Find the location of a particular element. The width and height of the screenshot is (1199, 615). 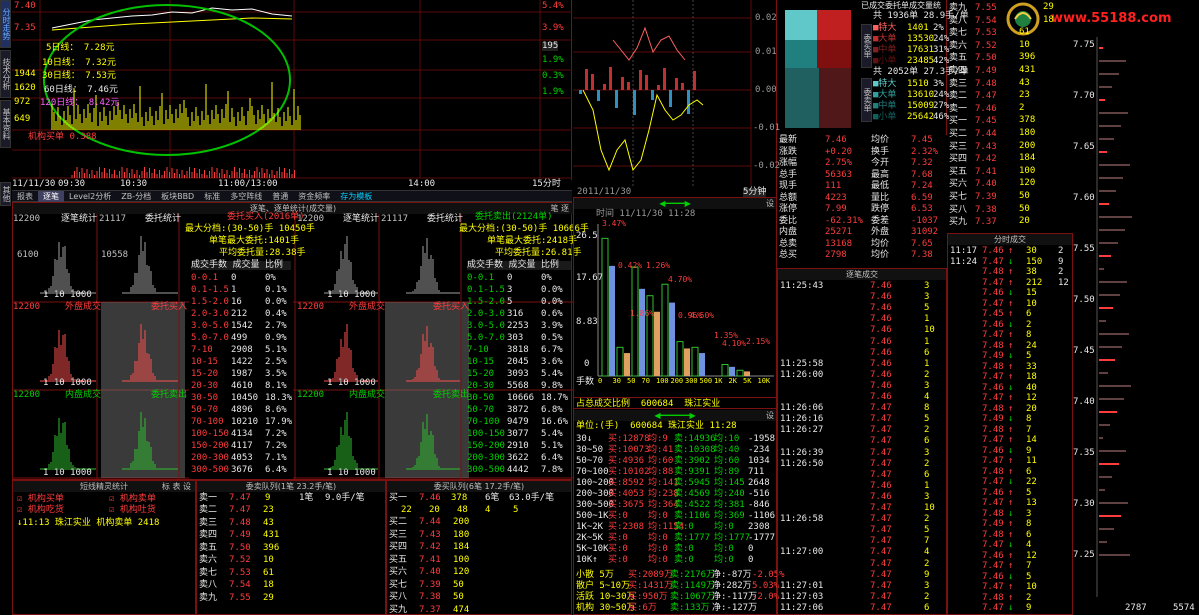

order-row: ■中单 17631 31% is located at coordinates (911, 50).